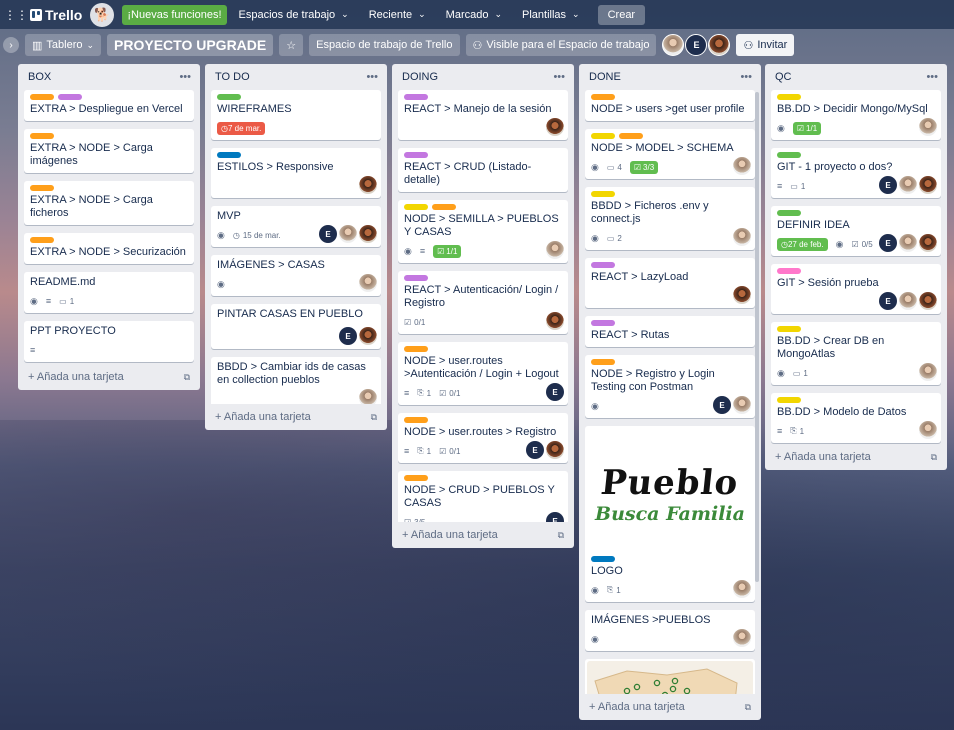 This screenshot has height=730, width=954. I want to click on card: BB.DD > Crear DB en MongoAtlas ◉ ▭ 1, so click(856, 353).